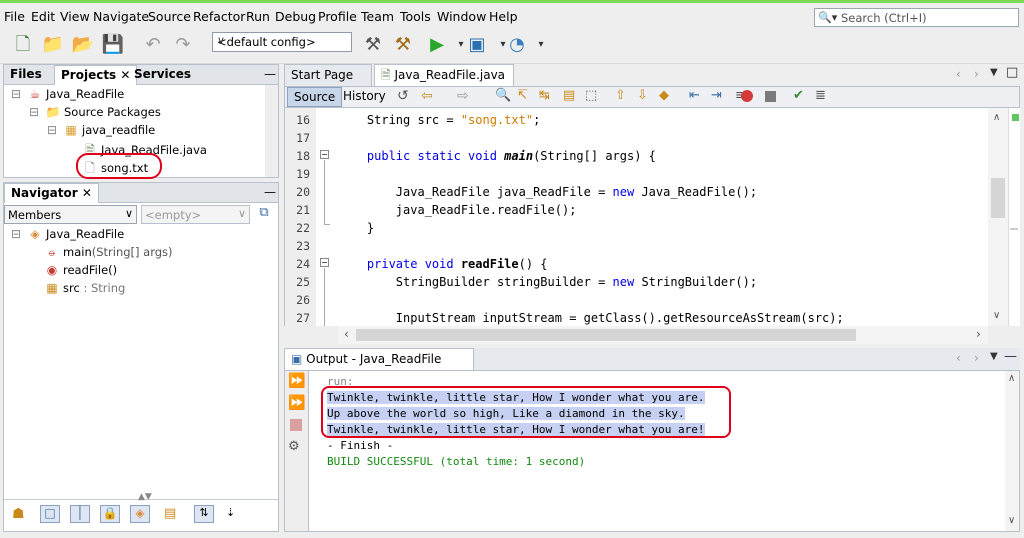 The height and width of the screenshot is (538, 1024). Describe the element at coordinates (153, 45) in the screenshot. I see `undo-icon: ↶` at that location.